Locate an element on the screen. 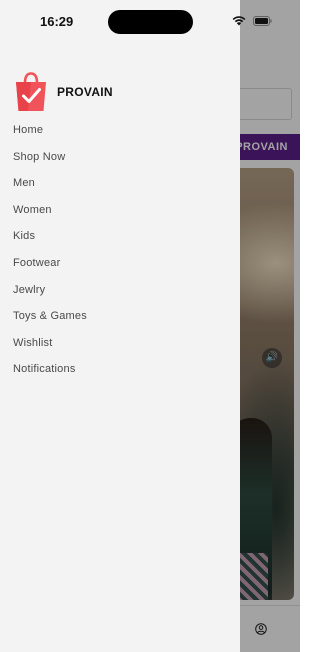 The image size is (320, 652). menu-item-notifications: Notifications is located at coordinates (50, 372).